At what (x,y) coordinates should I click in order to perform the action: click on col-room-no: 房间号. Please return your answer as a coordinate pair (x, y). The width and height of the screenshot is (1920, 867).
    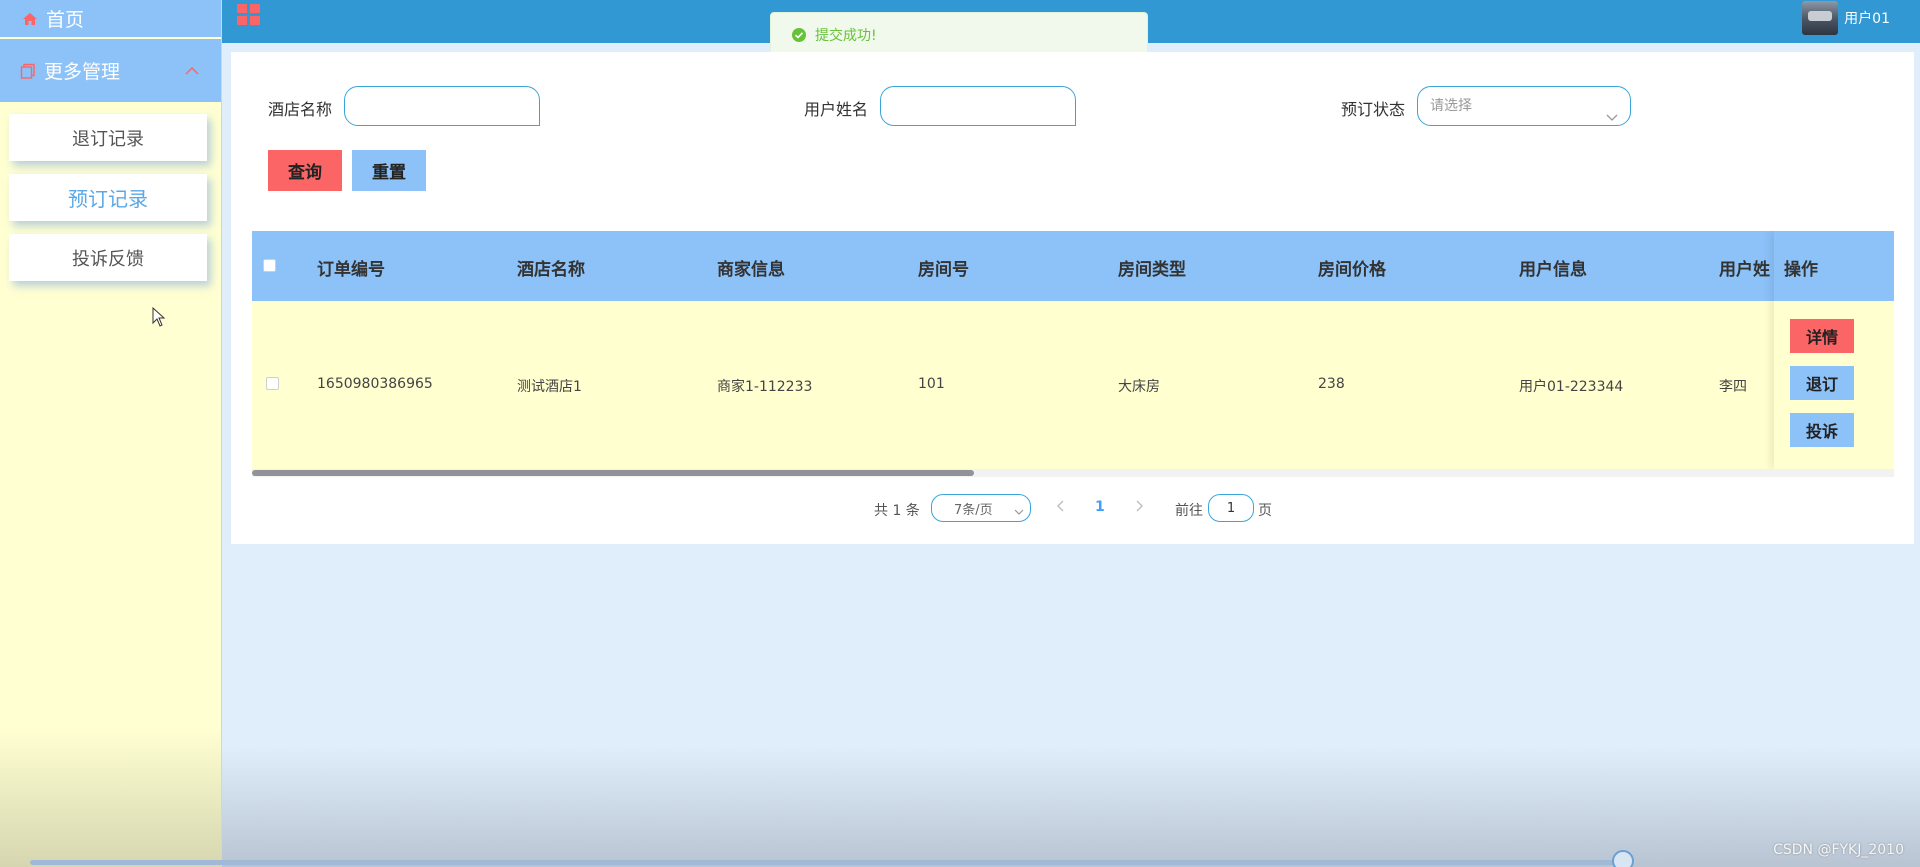
    Looking at the image, I should click on (943, 270).